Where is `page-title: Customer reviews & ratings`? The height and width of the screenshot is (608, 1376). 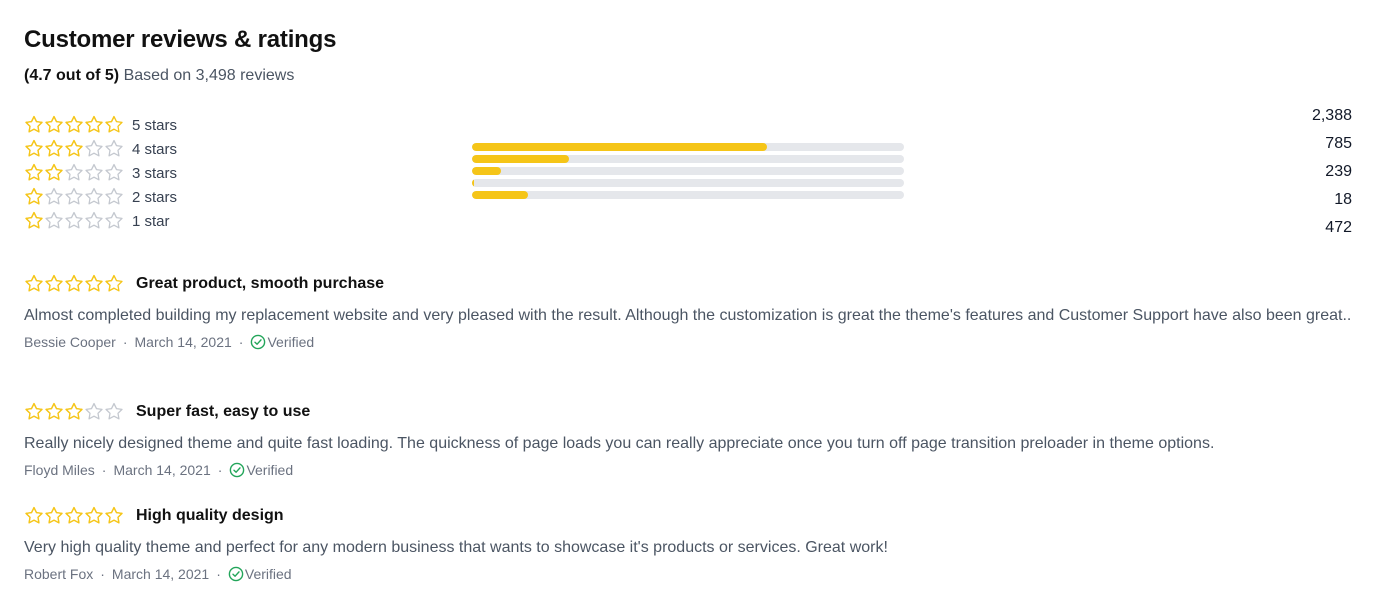
page-title: Customer reviews & ratings is located at coordinates (180, 39).